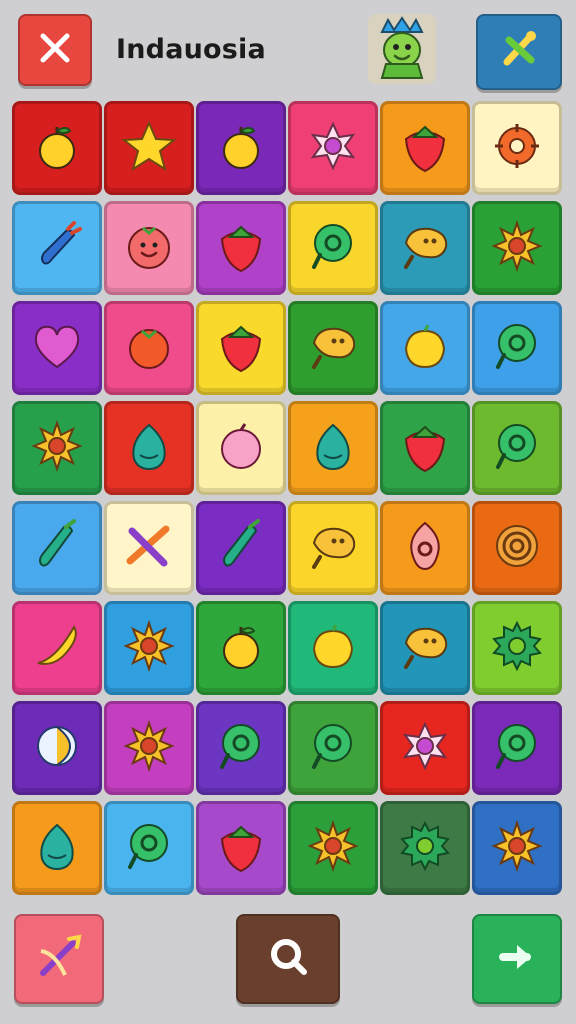 Image resolution: width=576 pixels, height=1024 pixels. I want to click on mascot-avatar-icon, so click(402, 49).